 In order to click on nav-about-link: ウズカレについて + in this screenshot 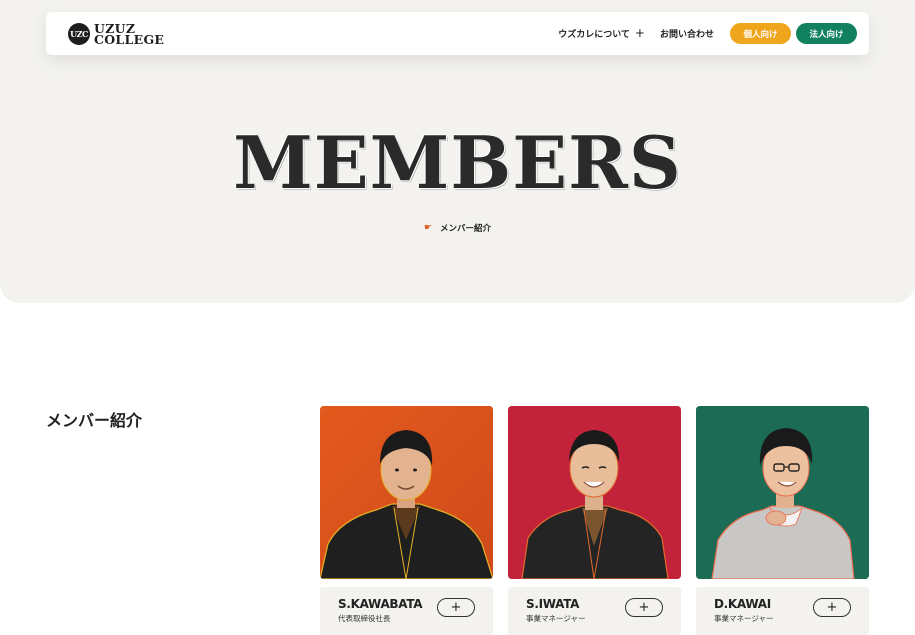, I will do `click(601, 33)`.